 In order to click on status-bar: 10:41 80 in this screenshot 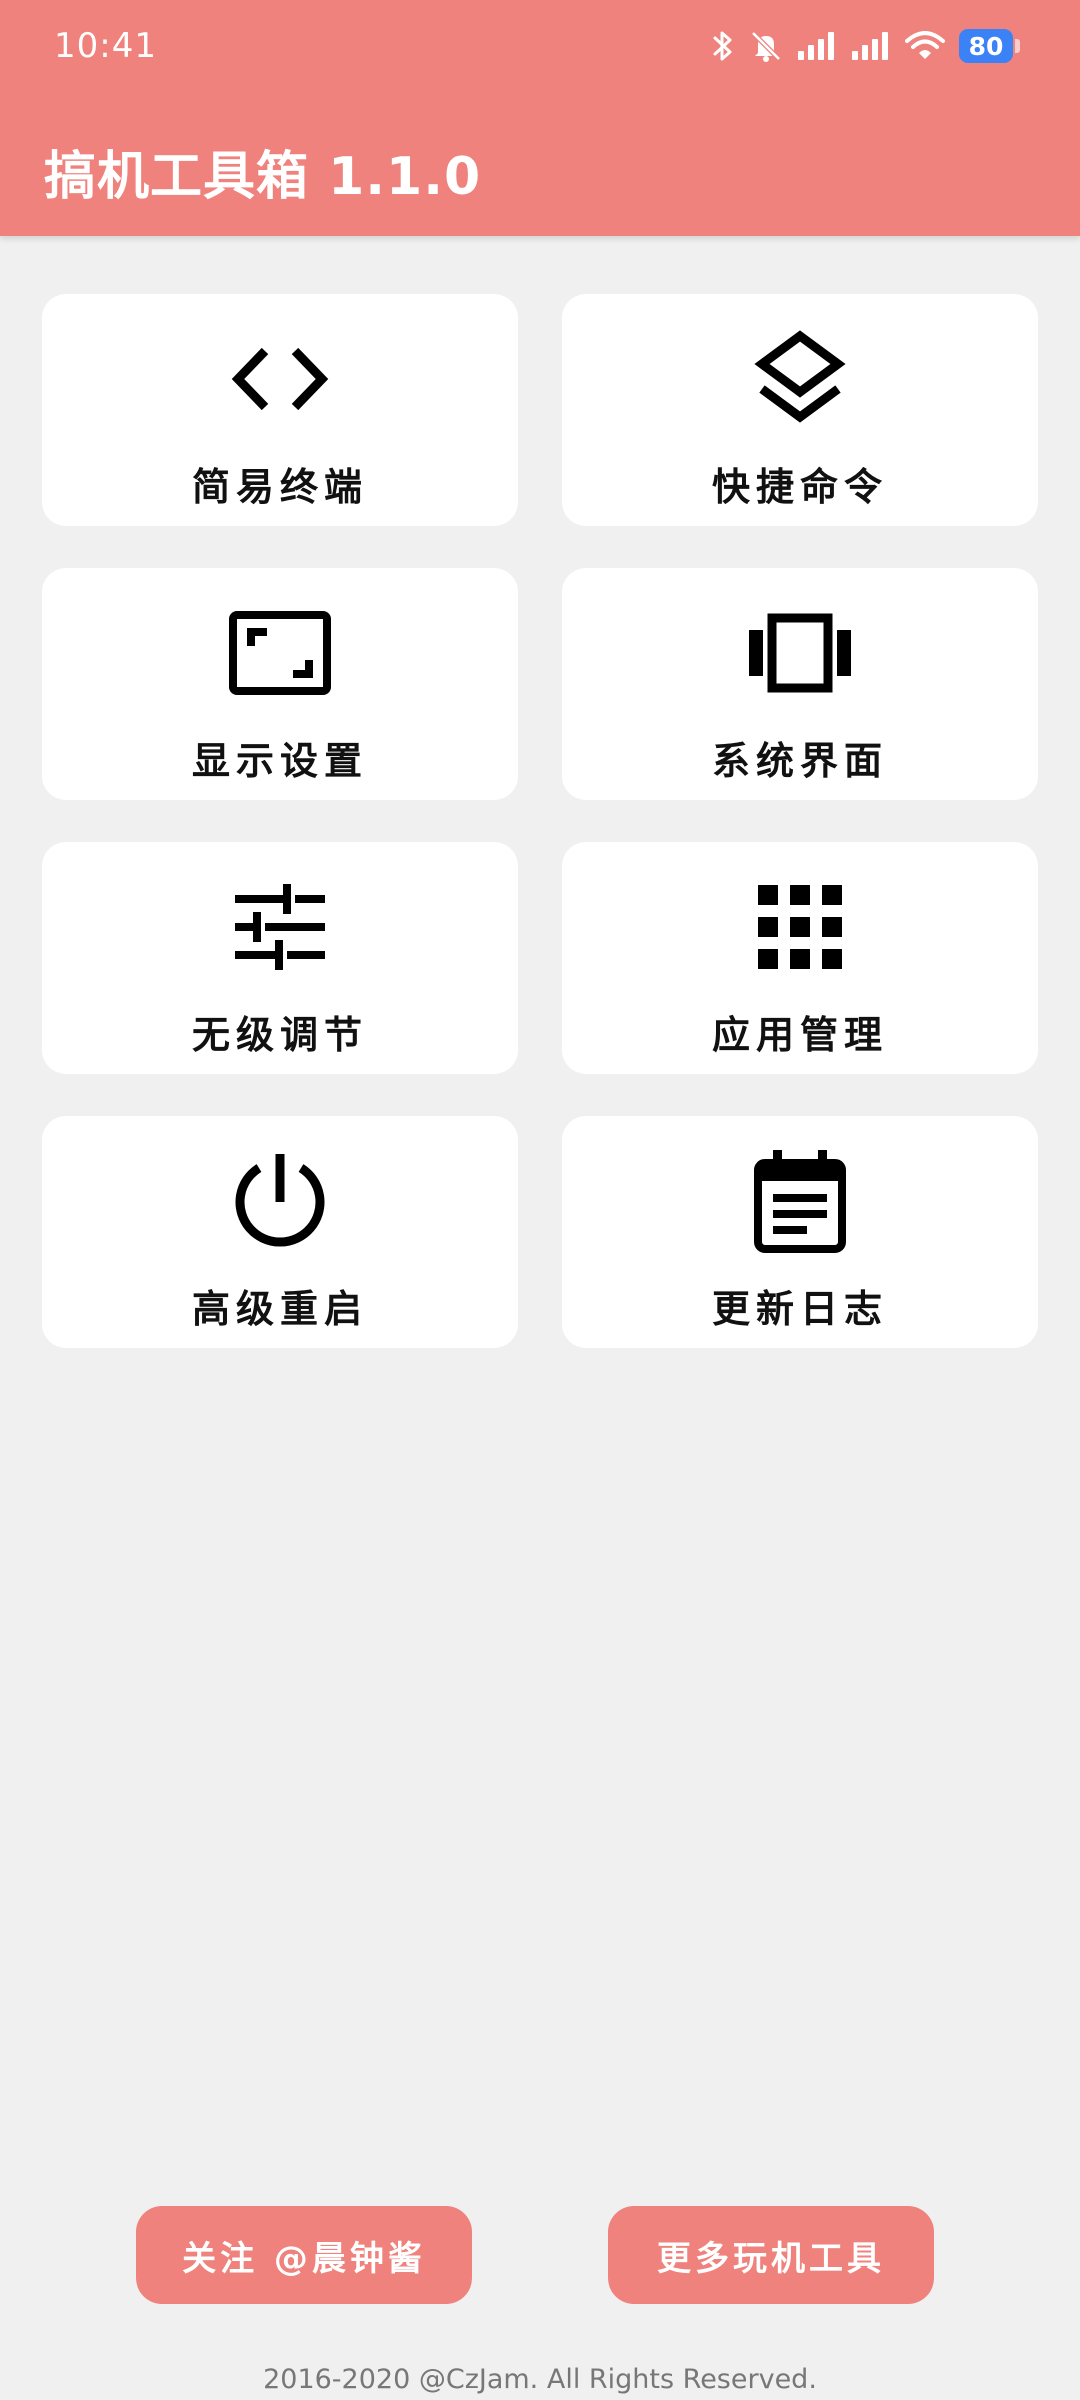, I will do `click(540, 48)`.